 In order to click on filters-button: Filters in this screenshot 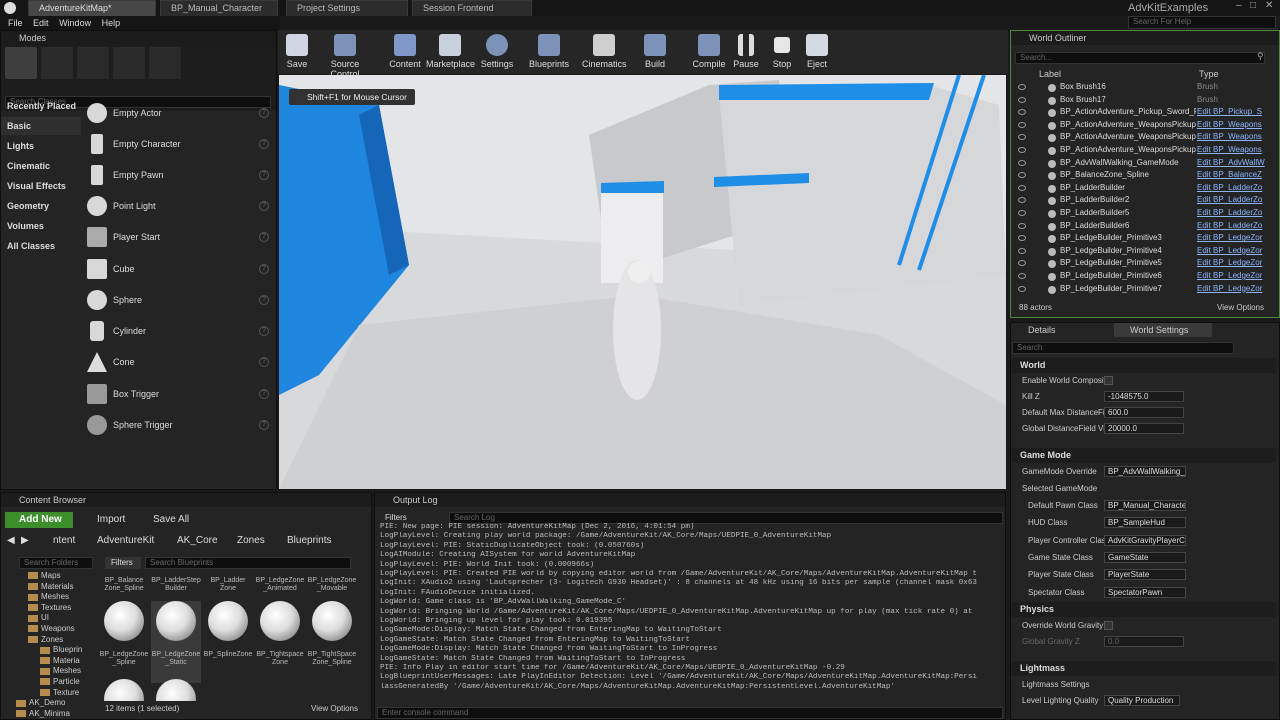, I will do `click(123, 563)`.